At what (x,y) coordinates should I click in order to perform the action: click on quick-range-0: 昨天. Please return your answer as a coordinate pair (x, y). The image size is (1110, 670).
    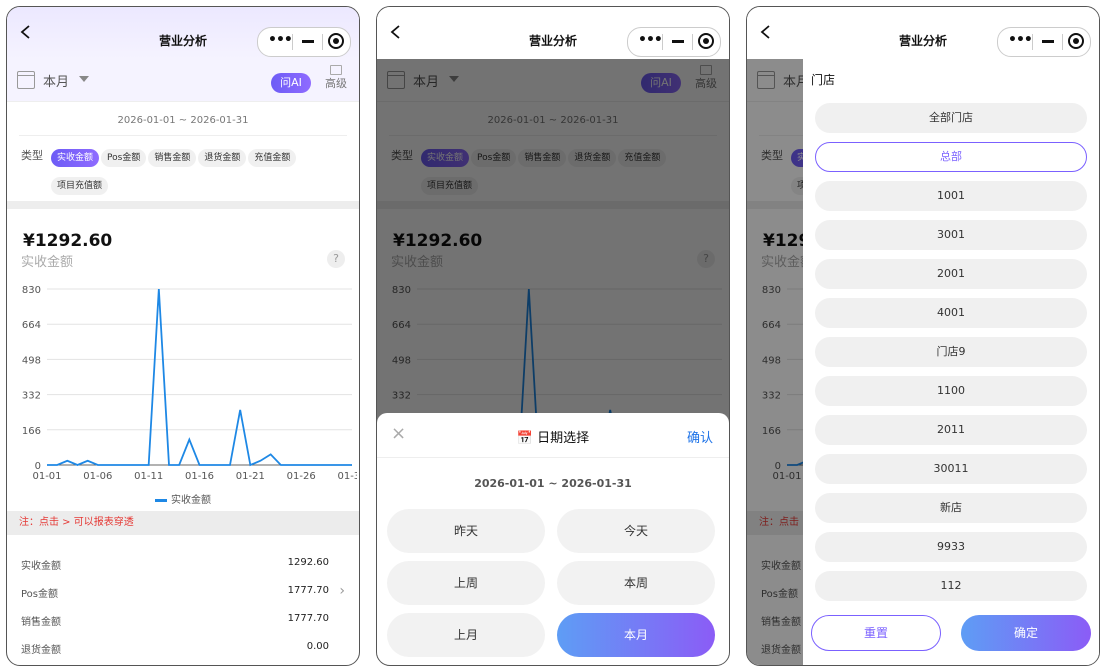
    Looking at the image, I should click on (466, 531).